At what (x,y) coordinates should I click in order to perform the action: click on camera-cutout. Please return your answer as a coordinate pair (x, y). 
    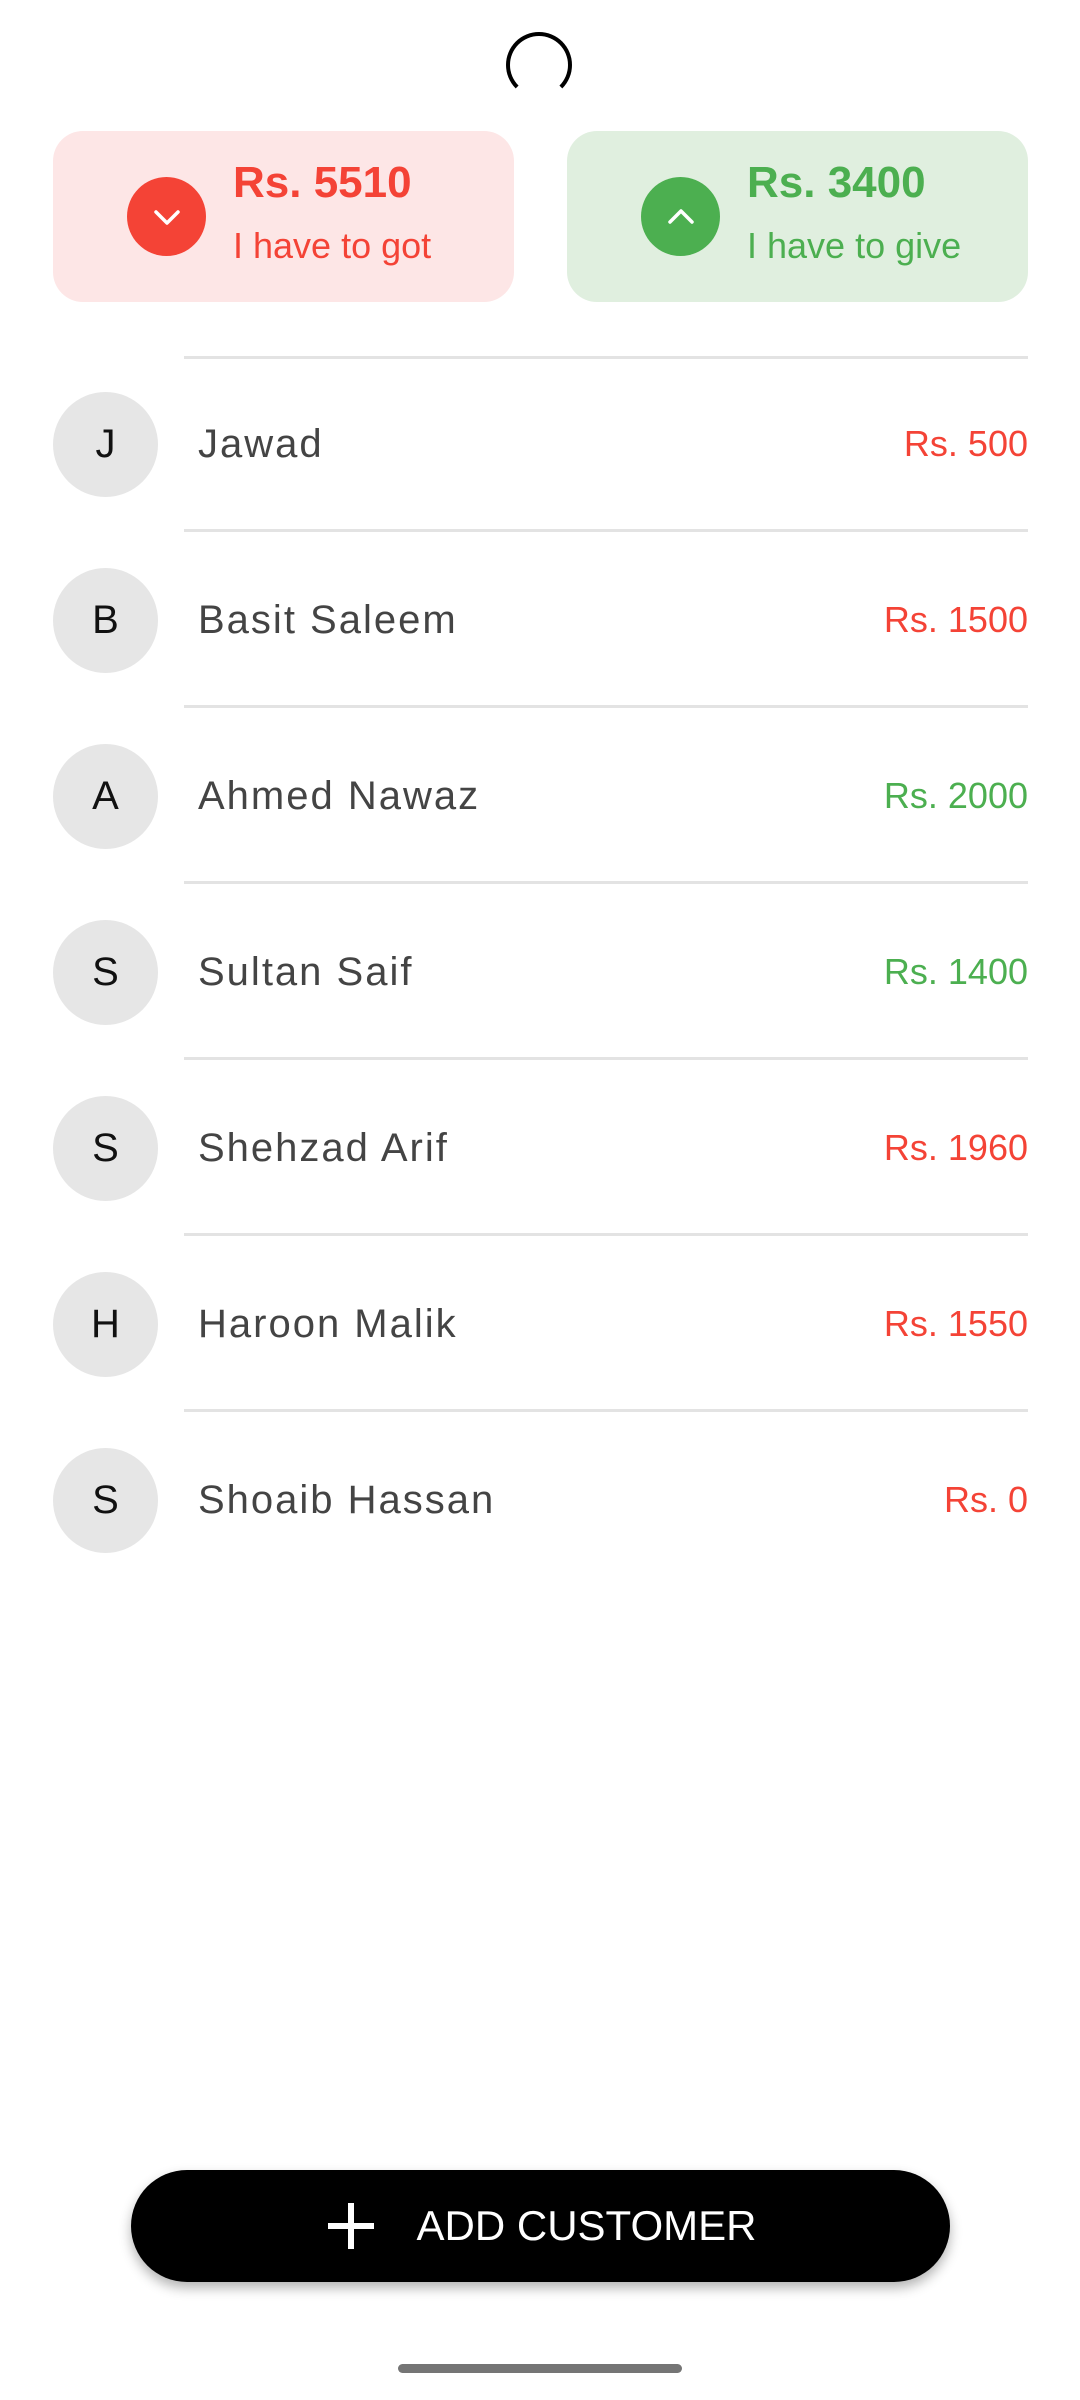
    Looking at the image, I should click on (539, 65).